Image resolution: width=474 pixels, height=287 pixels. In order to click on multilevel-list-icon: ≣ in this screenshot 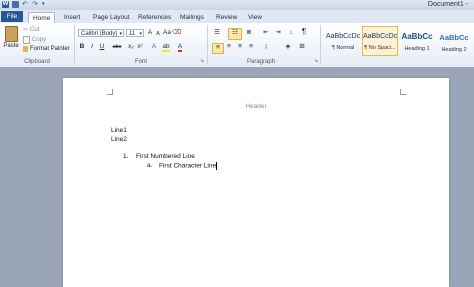, I will do `click(249, 33)`.